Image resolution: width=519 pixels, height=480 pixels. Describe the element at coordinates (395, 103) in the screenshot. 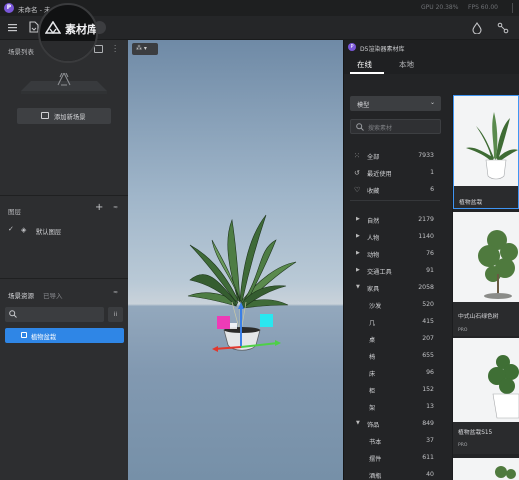

I see `type-select: 模型 ⌄` at that location.